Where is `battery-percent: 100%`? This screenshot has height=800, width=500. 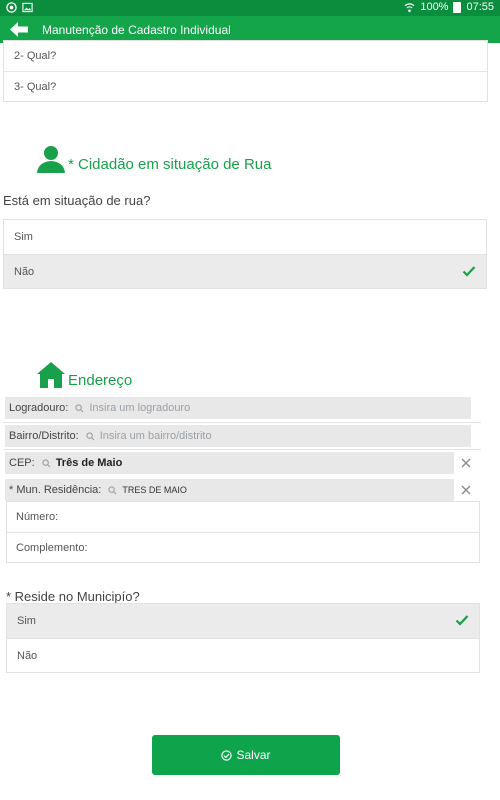 battery-percent: 100% is located at coordinates (434, 7).